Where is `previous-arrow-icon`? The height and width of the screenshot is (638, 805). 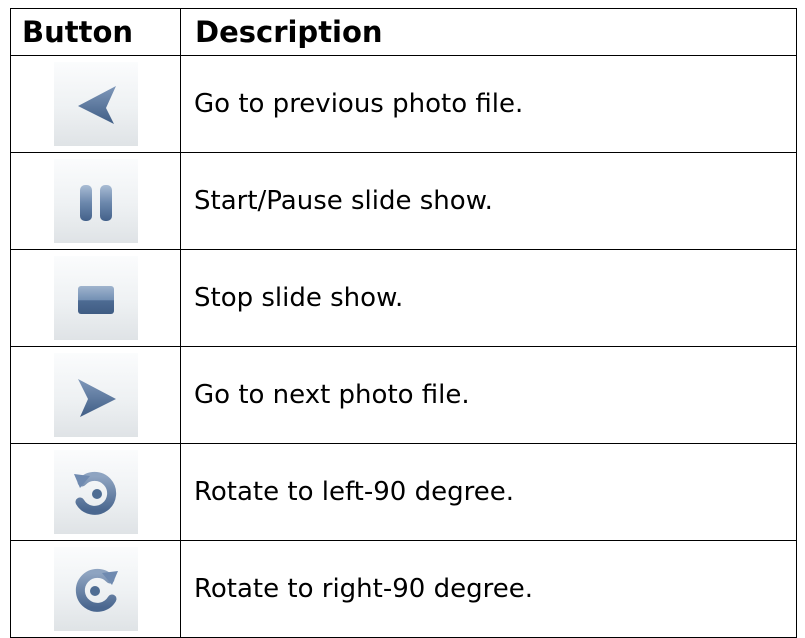
previous-arrow-icon is located at coordinates (96, 105).